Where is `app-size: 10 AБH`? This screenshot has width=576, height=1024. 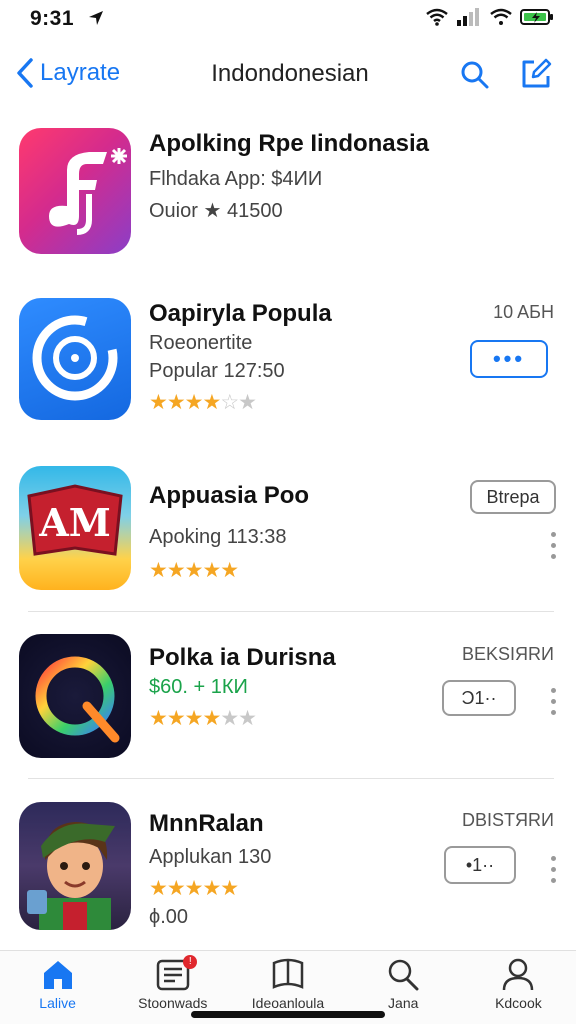
app-size: 10 AБH is located at coordinates (523, 312).